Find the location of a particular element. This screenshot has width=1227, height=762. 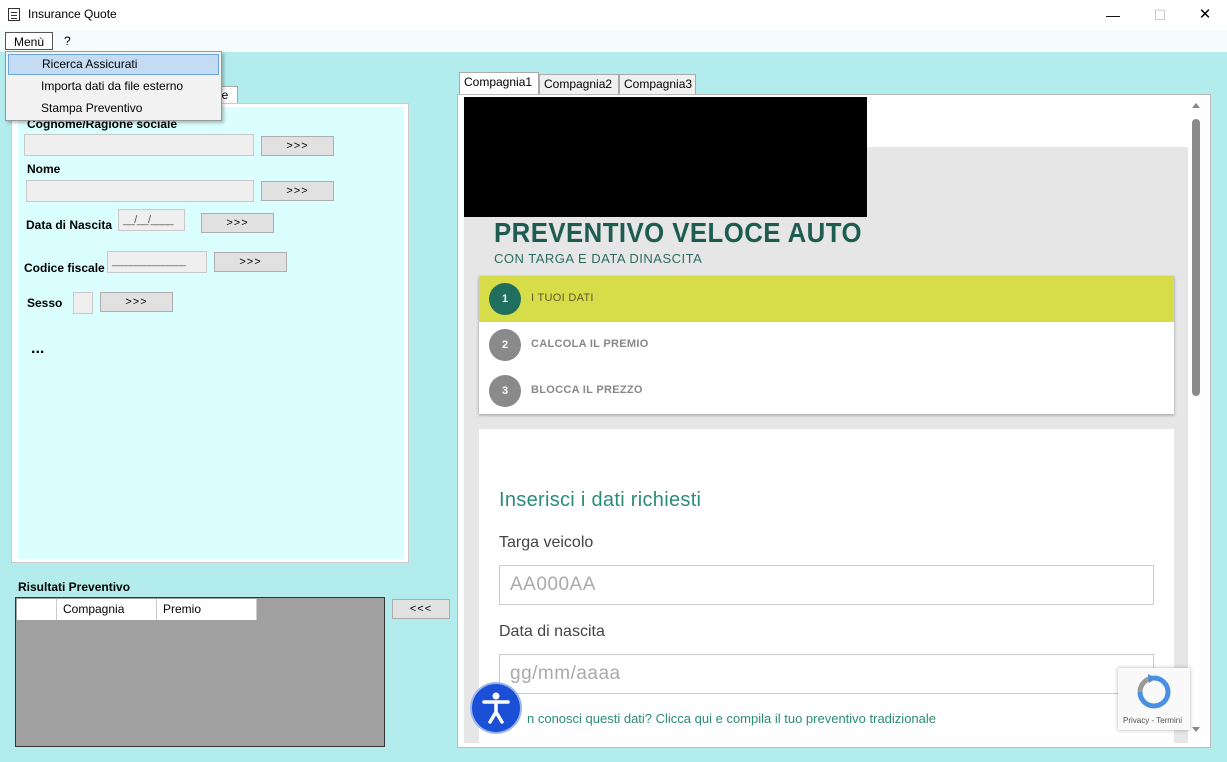

menu-item-importa-dati: Importa dati da file esterno is located at coordinates (113, 86).